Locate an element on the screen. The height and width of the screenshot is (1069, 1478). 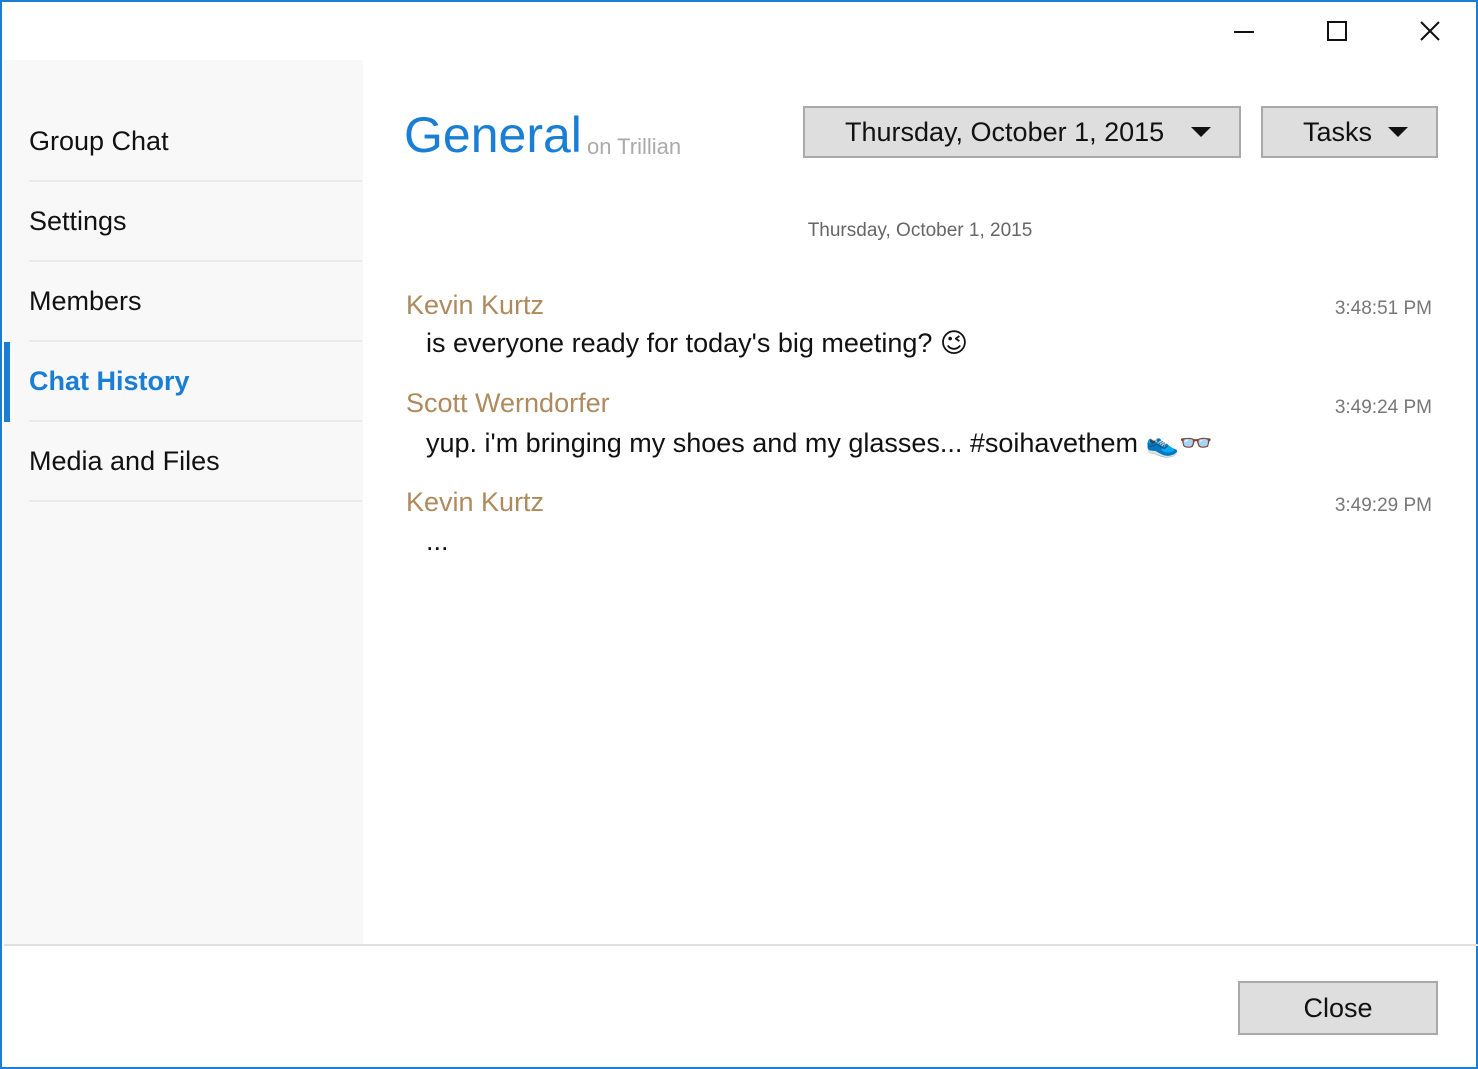
sidebar-item-label: Members is located at coordinates (85, 300).